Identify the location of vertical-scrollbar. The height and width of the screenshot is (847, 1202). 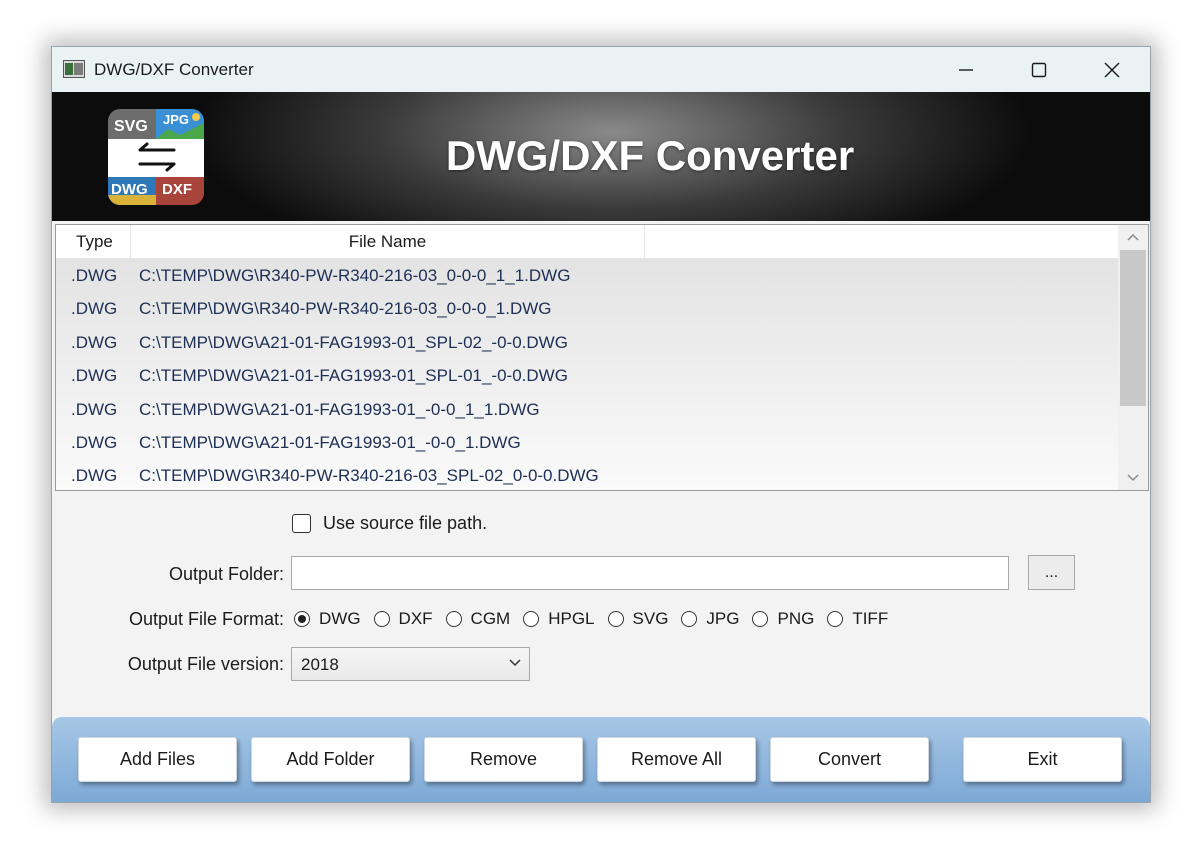
(1133, 357).